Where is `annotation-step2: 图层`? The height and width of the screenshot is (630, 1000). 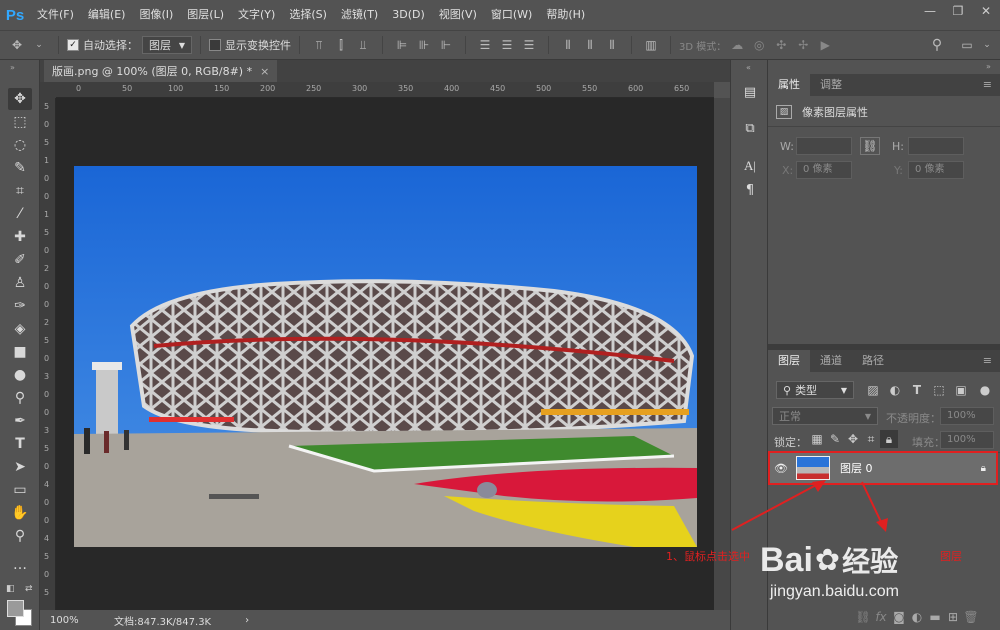 annotation-step2: 图层 is located at coordinates (951, 556).